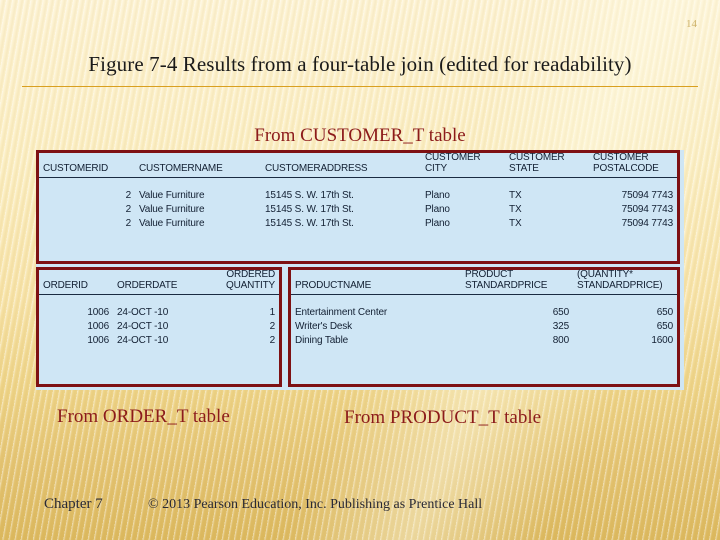 The width and height of the screenshot is (720, 540). What do you see at coordinates (341, 313) in the screenshot?
I see `cell-productname: Entertainment Center` at bounding box center [341, 313].